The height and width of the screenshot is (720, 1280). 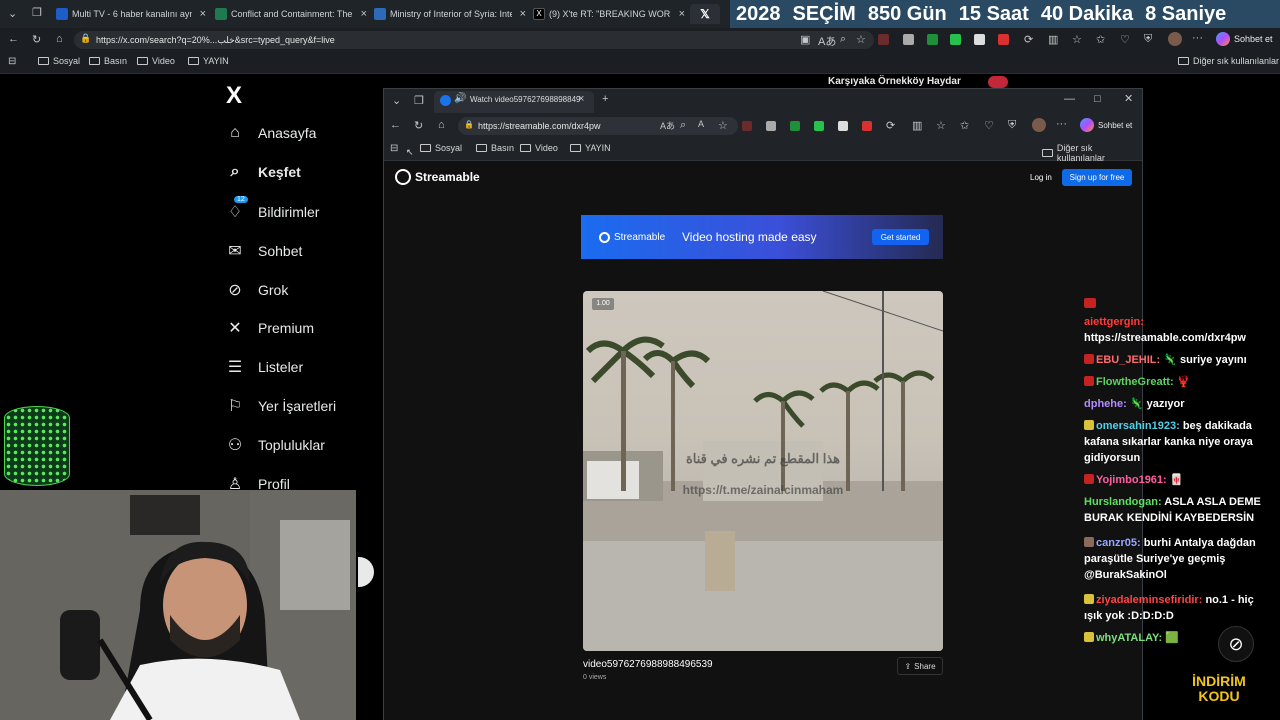 What do you see at coordinates (1236, 644) in the screenshot?
I see `grok-float-button: ⊘` at bounding box center [1236, 644].